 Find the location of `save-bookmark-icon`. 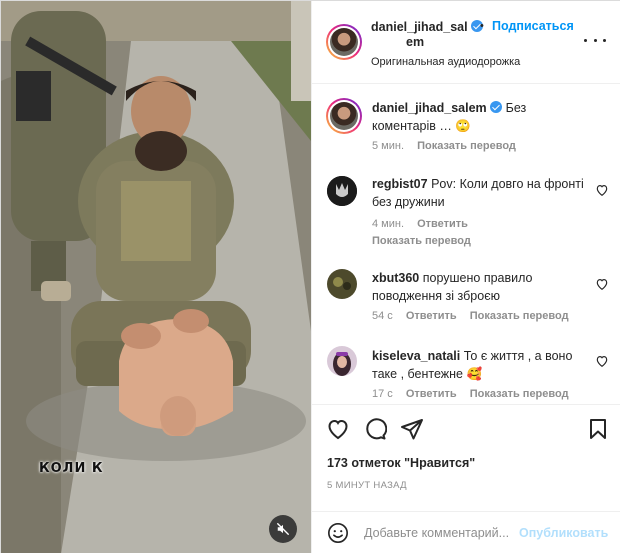

save-bookmark-icon is located at coordinates (598, 429).